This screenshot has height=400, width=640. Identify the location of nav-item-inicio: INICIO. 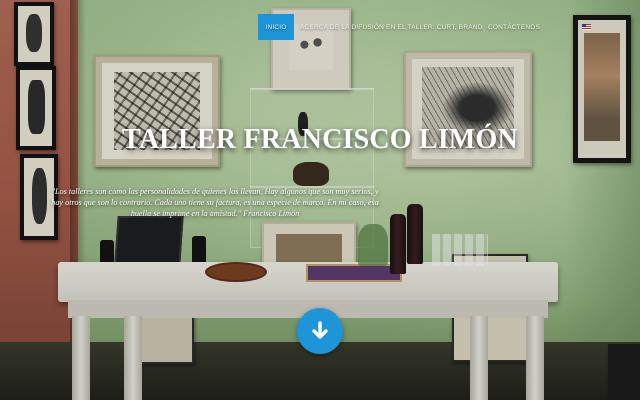
(276, 27).